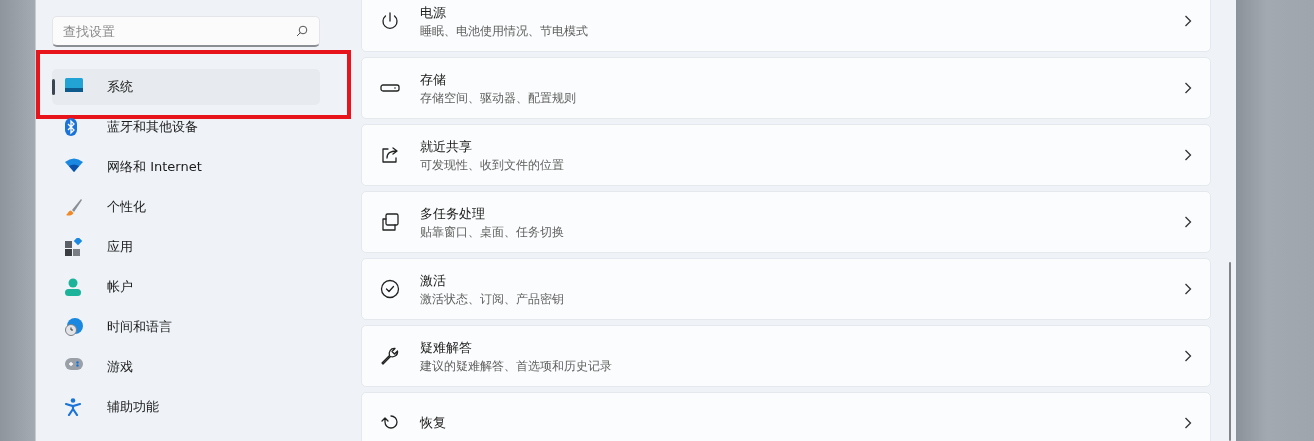 This screenshot has height=441, width=1314. What do you see at coordinates (786, 356) in the screenshot?
I see `settings-card: 疑难解答 建议的疑难解答、首选项和历史记录` at bounding box center [786, 356].